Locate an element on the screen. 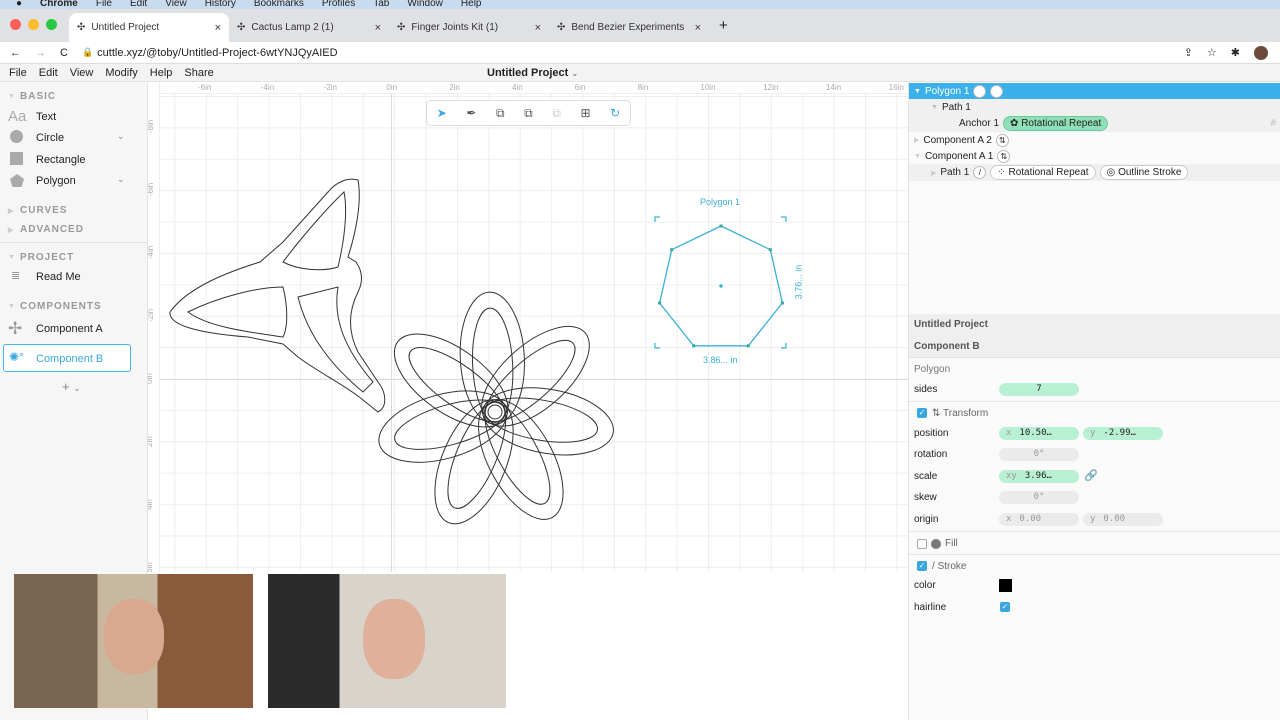 The width and height of the screenshot is (1280, 720). os-menu-item: Tab is located at coordinates (381, 4).